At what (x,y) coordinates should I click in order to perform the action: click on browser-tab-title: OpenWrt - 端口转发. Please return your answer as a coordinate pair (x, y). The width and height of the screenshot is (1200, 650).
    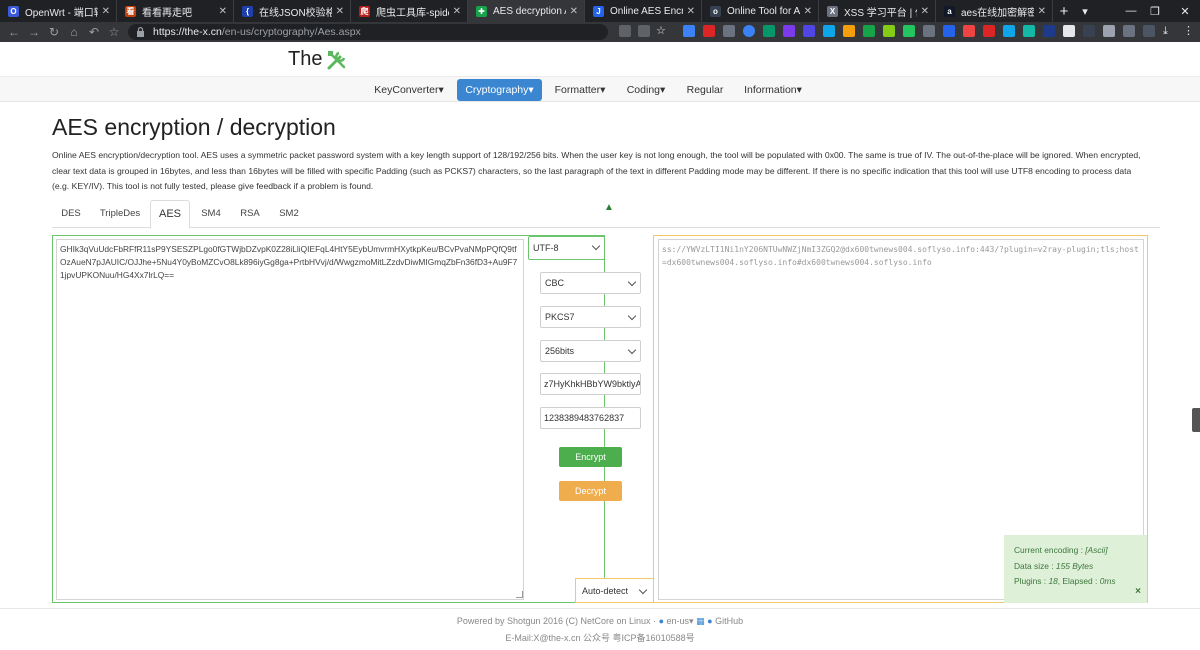
    Looking at the image, I should click on (61, 13).